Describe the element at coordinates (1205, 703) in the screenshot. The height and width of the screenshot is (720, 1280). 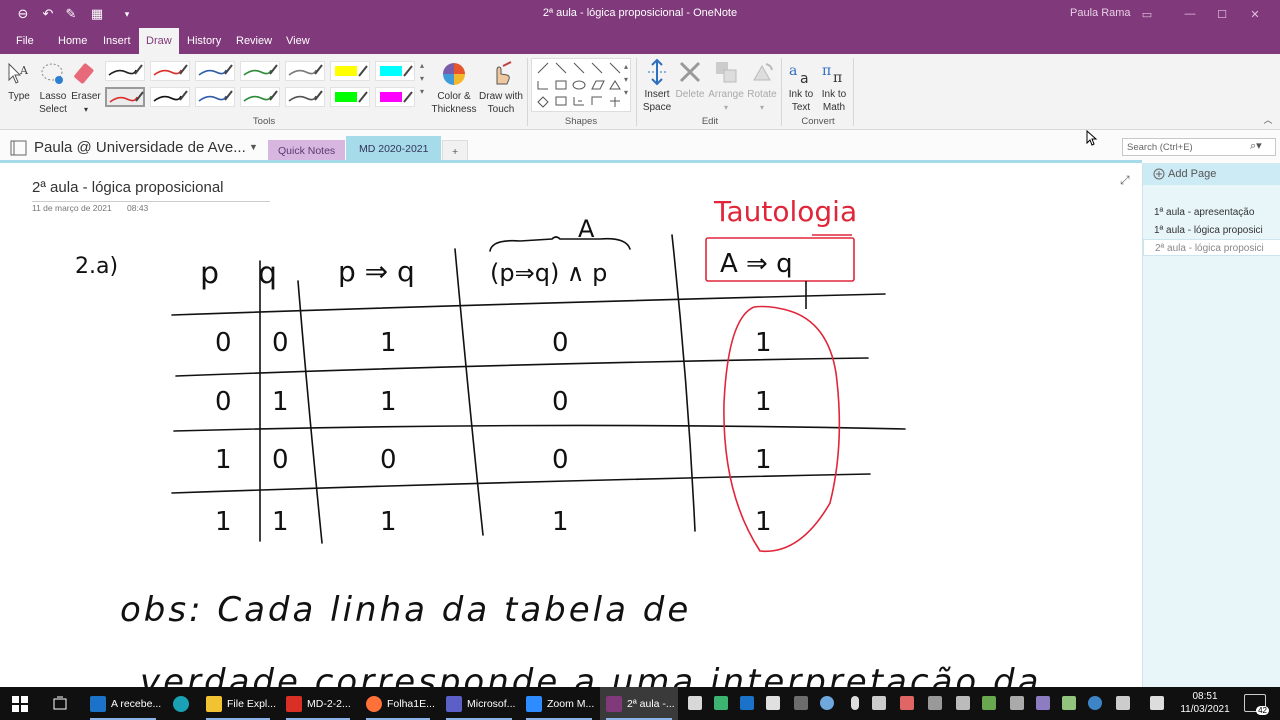
I see `system-clock: 08:51 11/03/2021` at that location.